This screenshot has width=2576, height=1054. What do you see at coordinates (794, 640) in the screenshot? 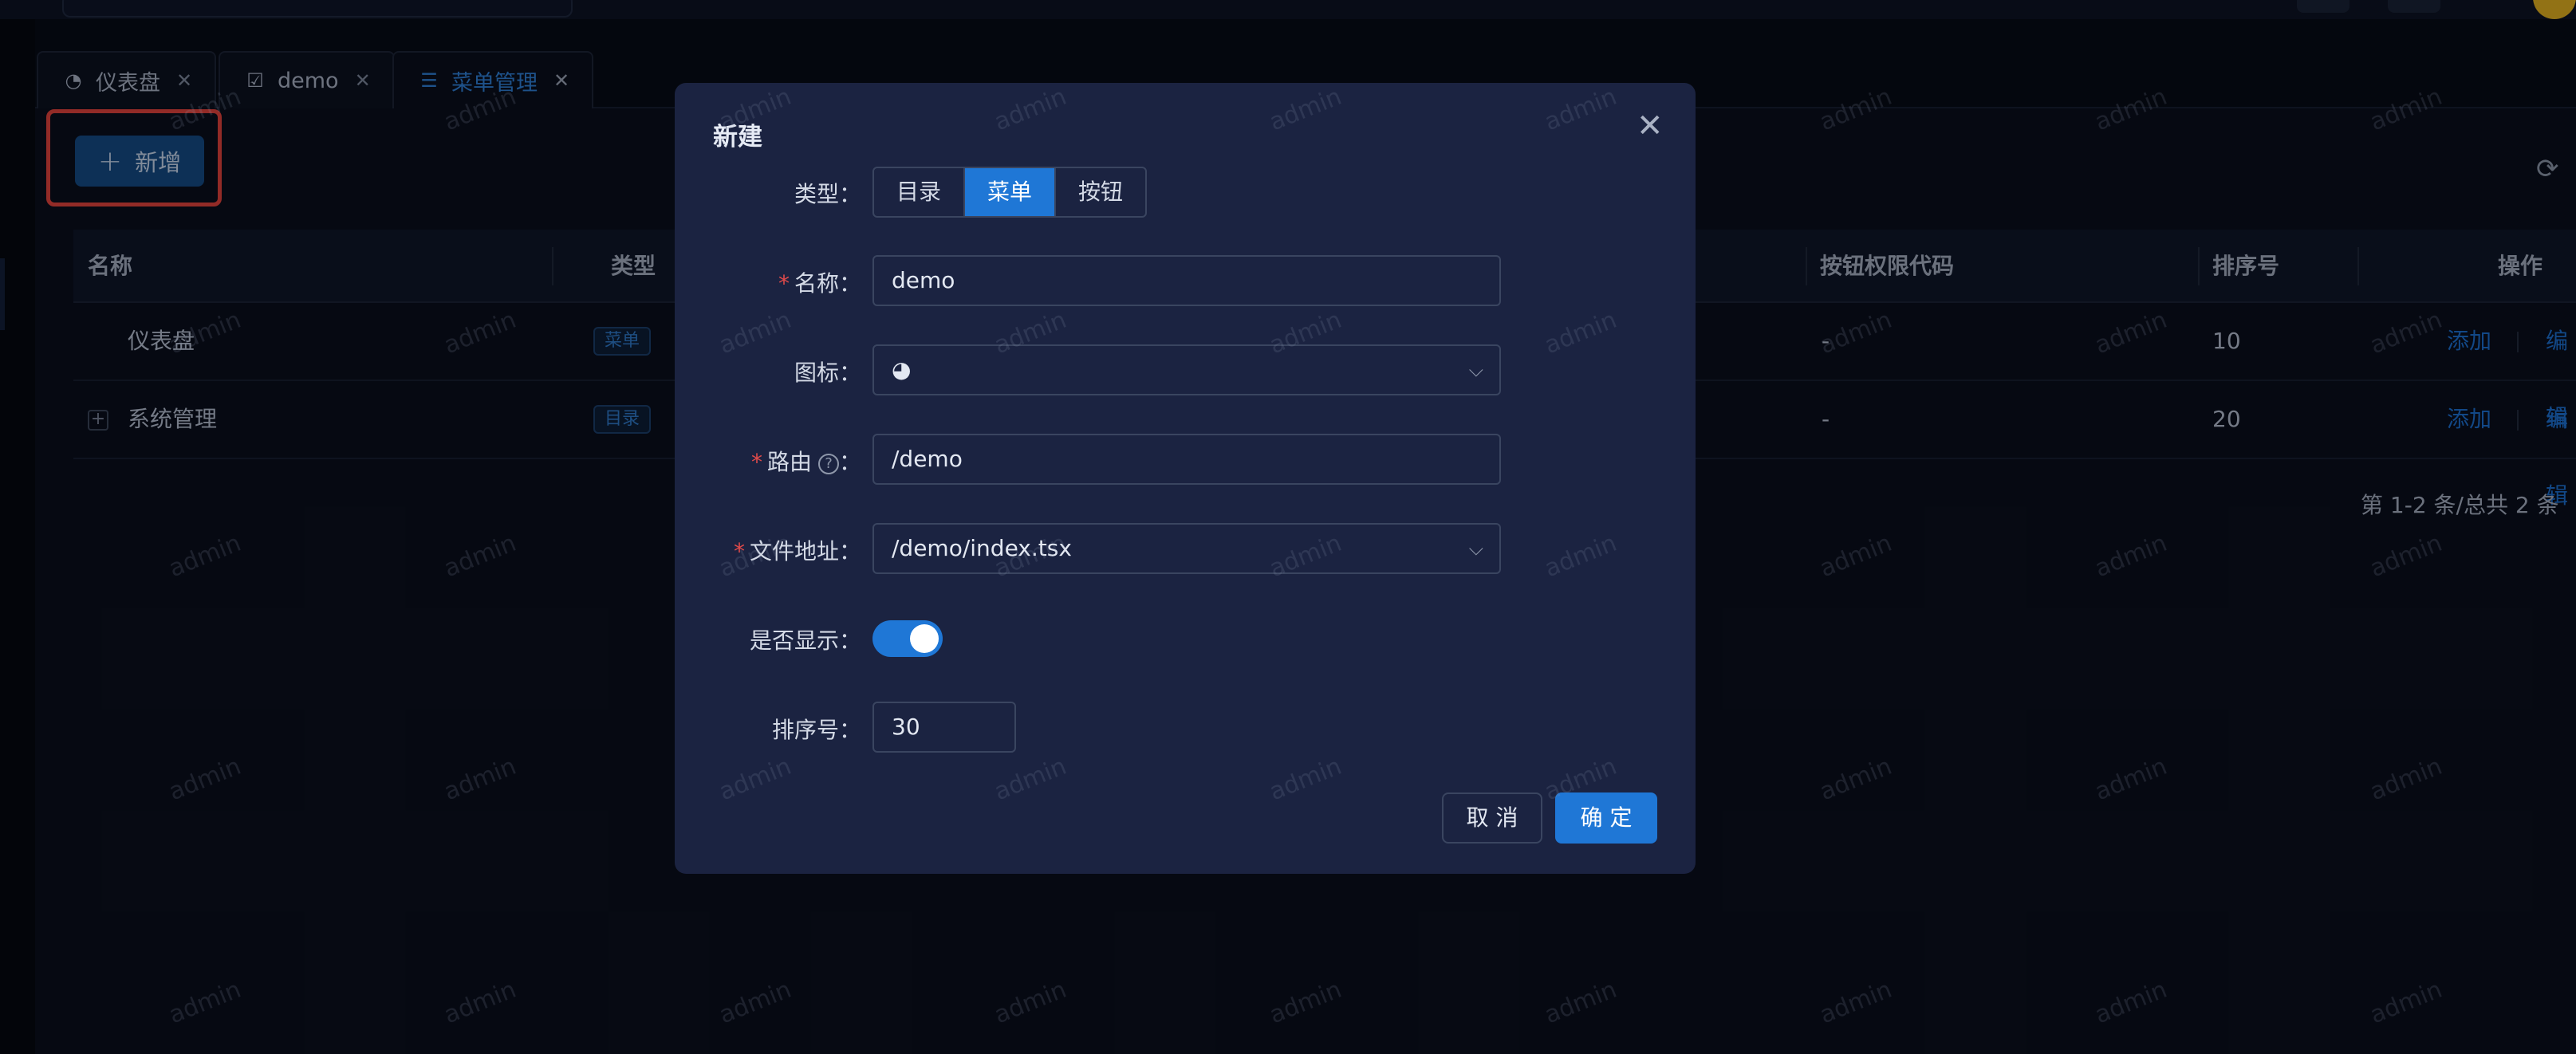
I see `visible-label-text: 是否显示` at bounding box center [794, 640].